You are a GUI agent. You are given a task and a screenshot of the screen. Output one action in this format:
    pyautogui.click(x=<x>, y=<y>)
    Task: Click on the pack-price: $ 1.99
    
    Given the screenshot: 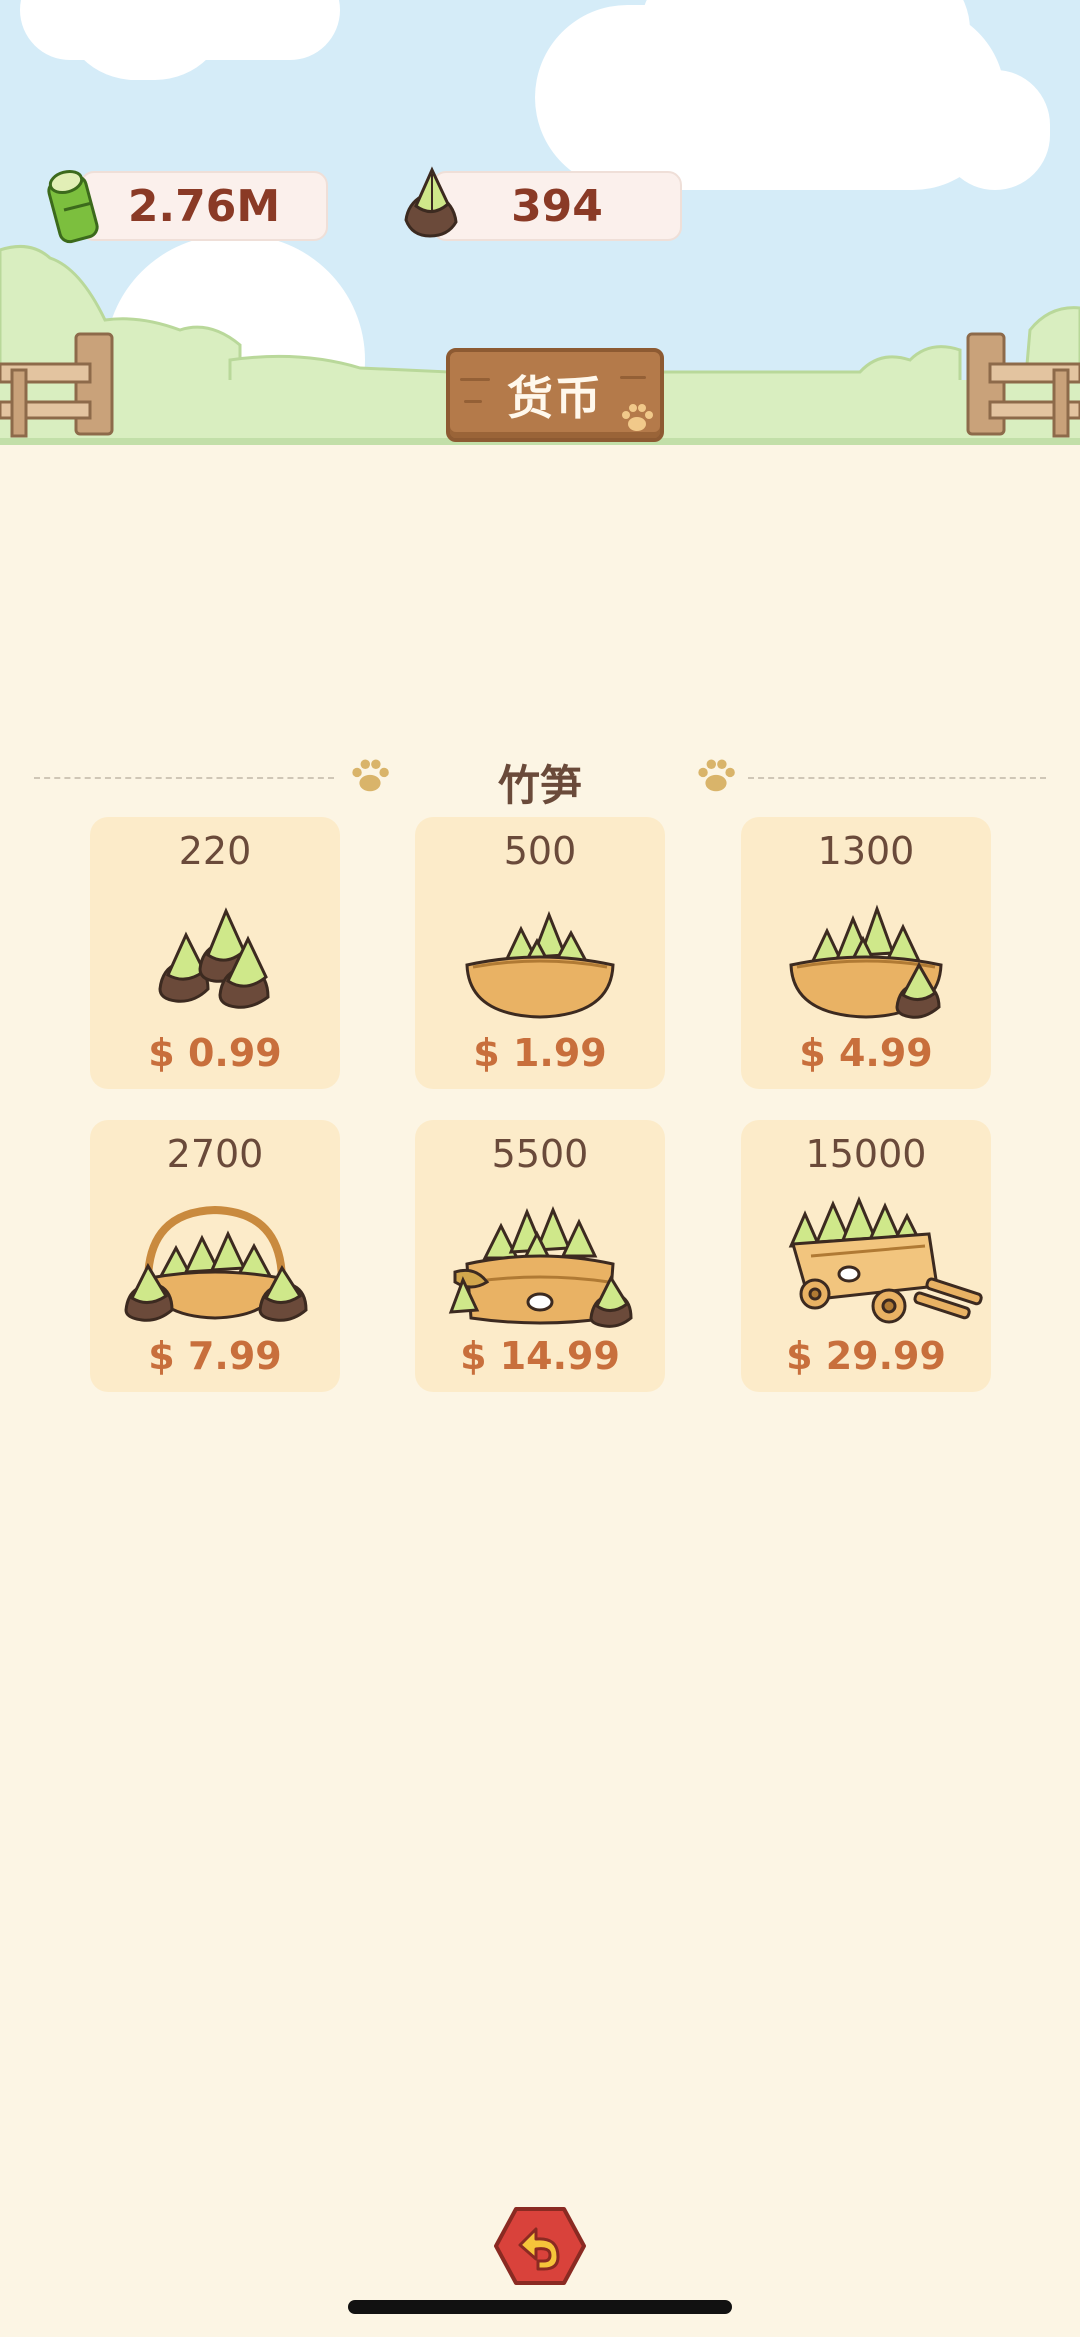 What is the action you would take?
    pyautogui.click(x=540, y=1053)
    